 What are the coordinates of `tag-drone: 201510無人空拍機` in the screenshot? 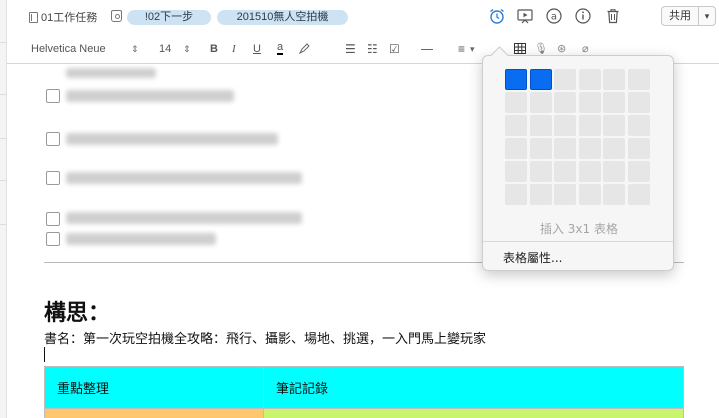 It's located at (282, 17).